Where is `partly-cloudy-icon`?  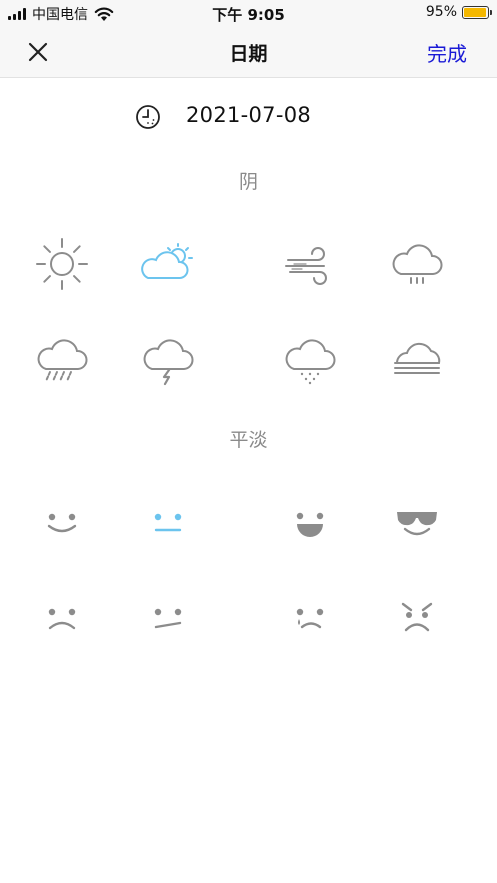
partly-cloudy-icon is located at coordinates (167, 261).